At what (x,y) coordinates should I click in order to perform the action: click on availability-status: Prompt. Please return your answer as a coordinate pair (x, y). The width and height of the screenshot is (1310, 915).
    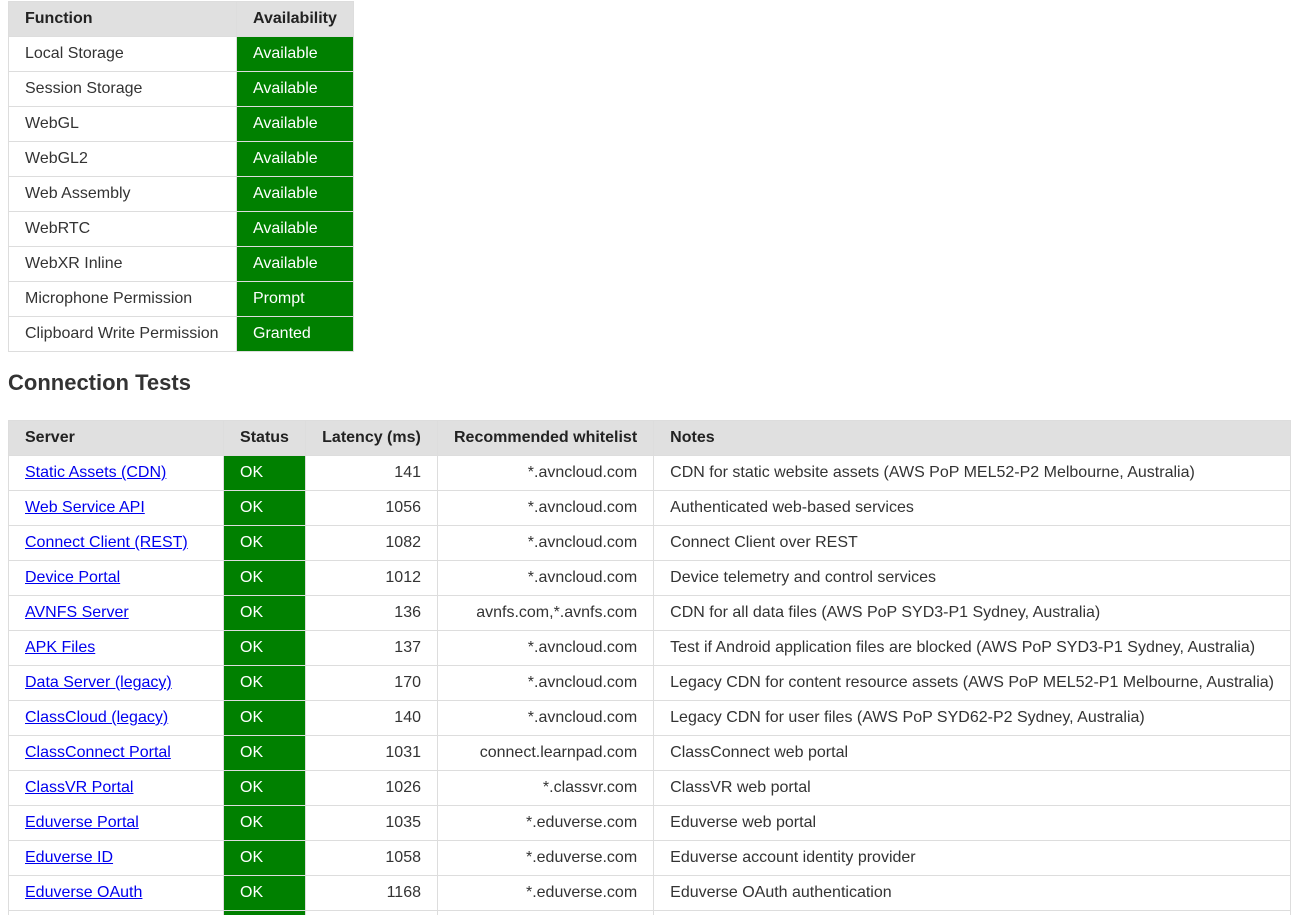
    Looking at the image, I should click on (295, 299).